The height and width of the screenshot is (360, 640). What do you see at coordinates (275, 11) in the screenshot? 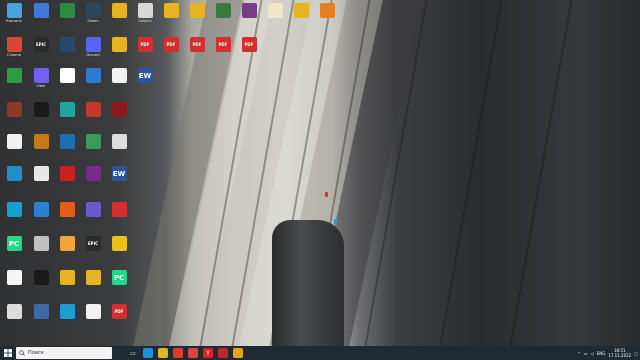
I see `desktop-icon-icon-a10` at bounding box center [275, 11].